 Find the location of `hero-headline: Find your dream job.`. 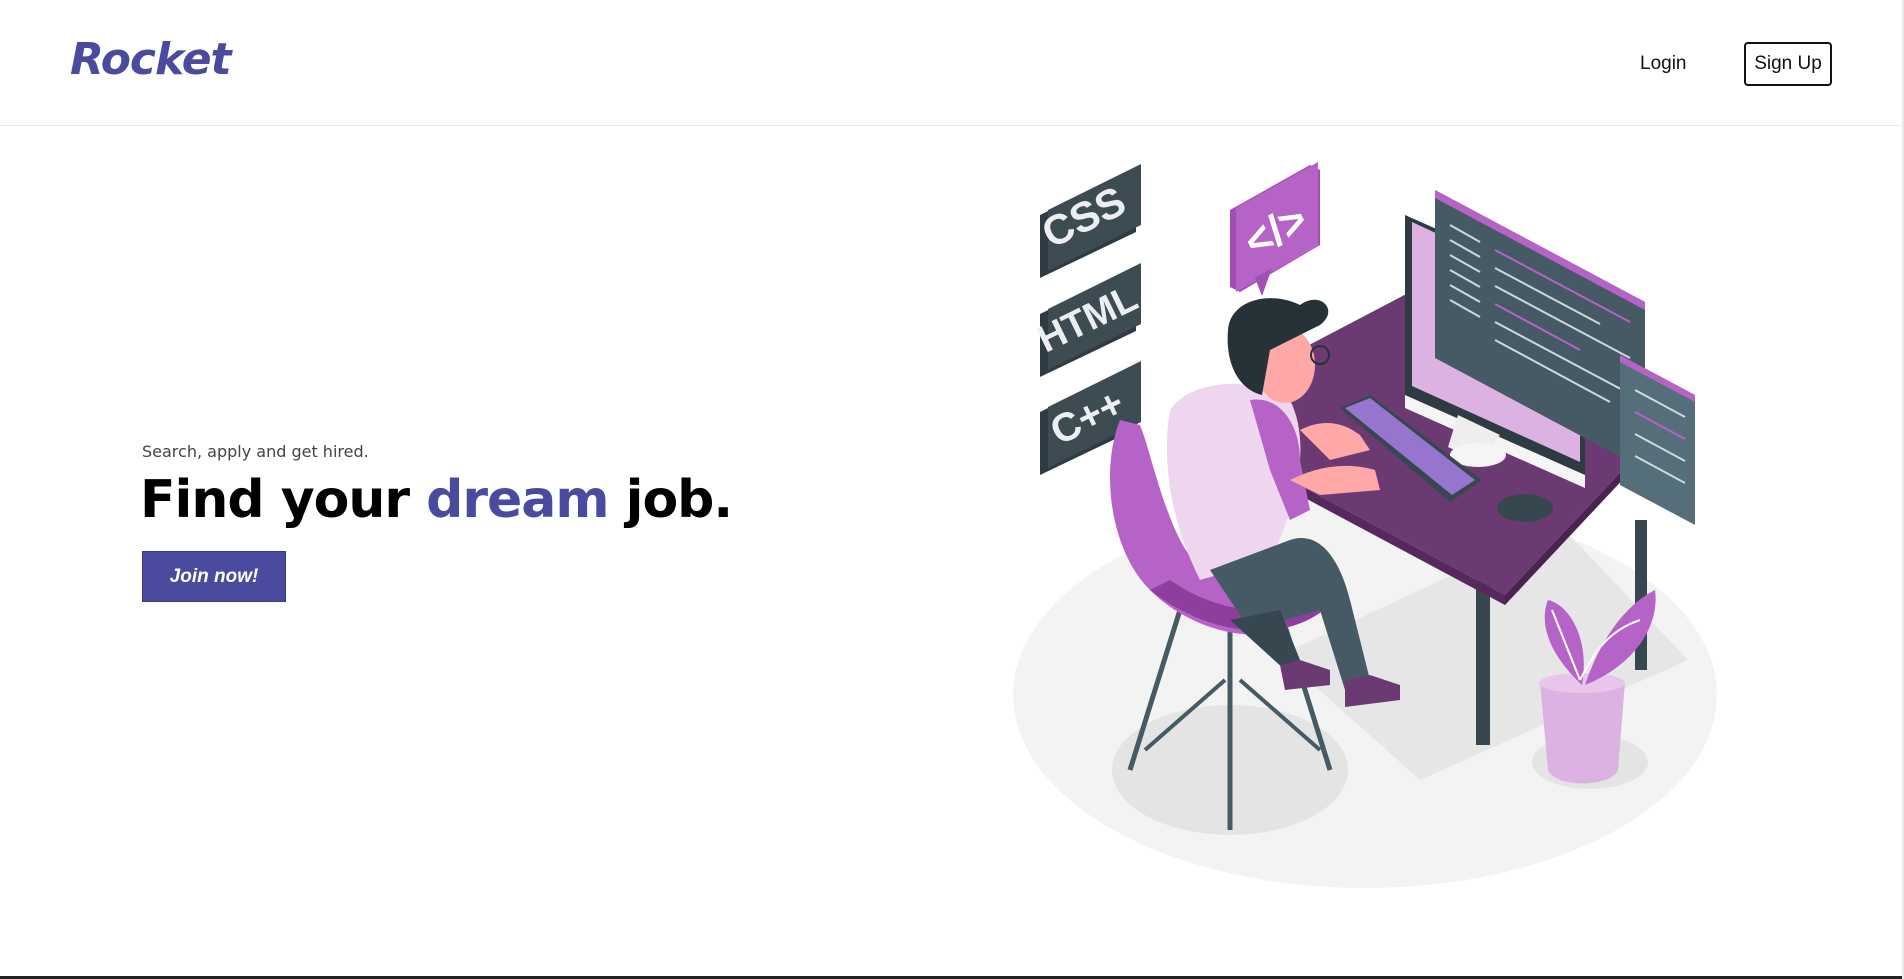

hero-headline: Find your dream job. is located at coordinates (437, 500).